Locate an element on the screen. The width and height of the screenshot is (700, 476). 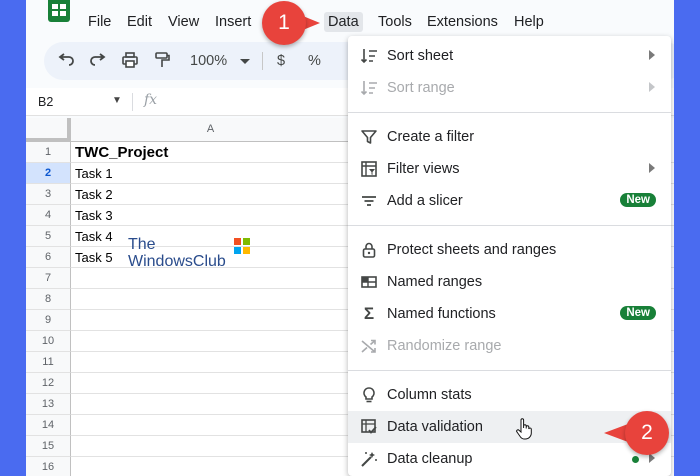
menu-item-label: Named ranges is located at coordinates (435, 282).